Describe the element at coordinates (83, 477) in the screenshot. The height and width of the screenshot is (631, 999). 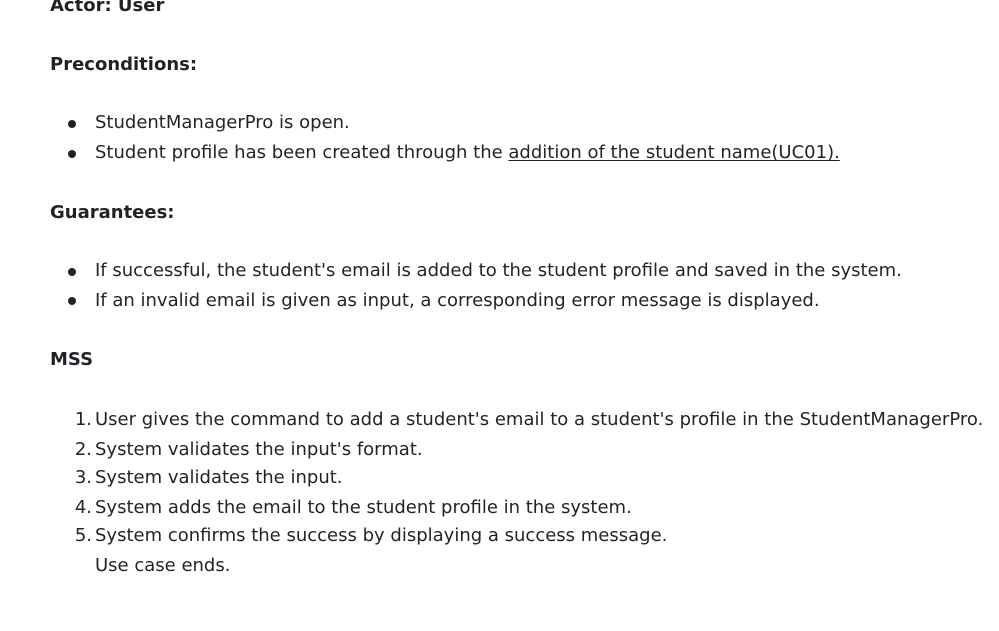
I see `step-number: 3.` at that location.